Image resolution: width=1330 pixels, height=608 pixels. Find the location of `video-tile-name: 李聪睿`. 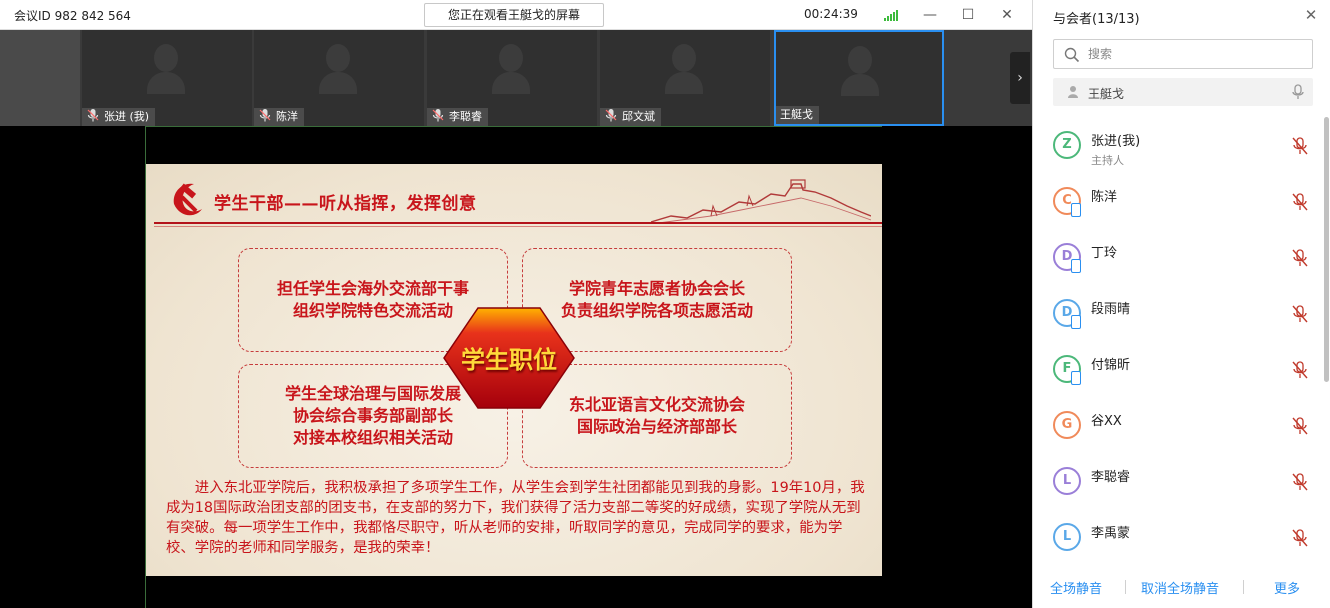

video-tile-name: 李聪睿 is located at coordinates (465, 116).